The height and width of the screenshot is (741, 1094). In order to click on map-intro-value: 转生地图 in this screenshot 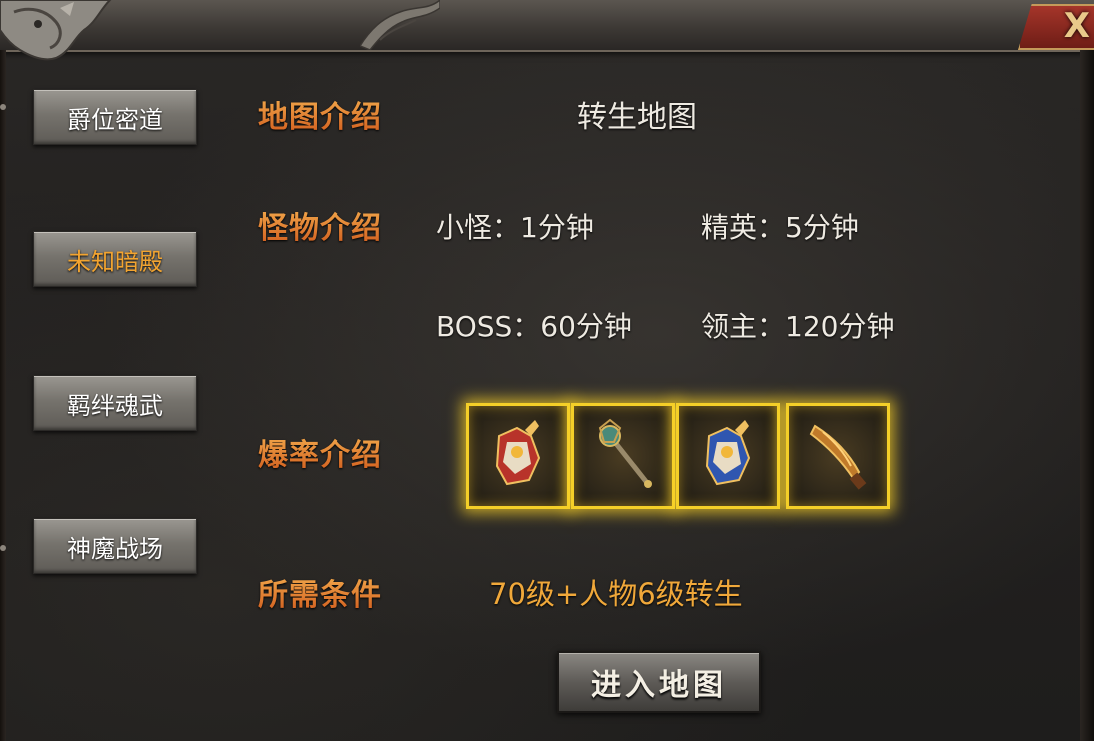, I will do `click(637, 117)`.